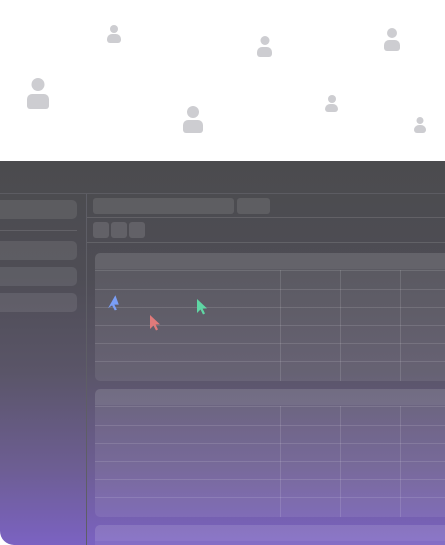  I want to click on app-titlebar, so click(222, 177).